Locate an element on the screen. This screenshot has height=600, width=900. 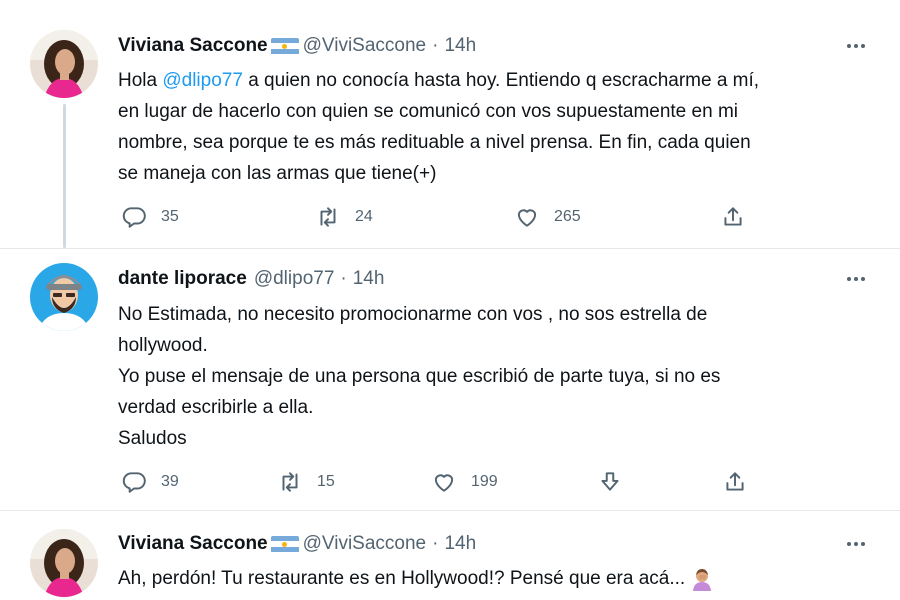
like-count: 199 is located at coordinates (484, 481).